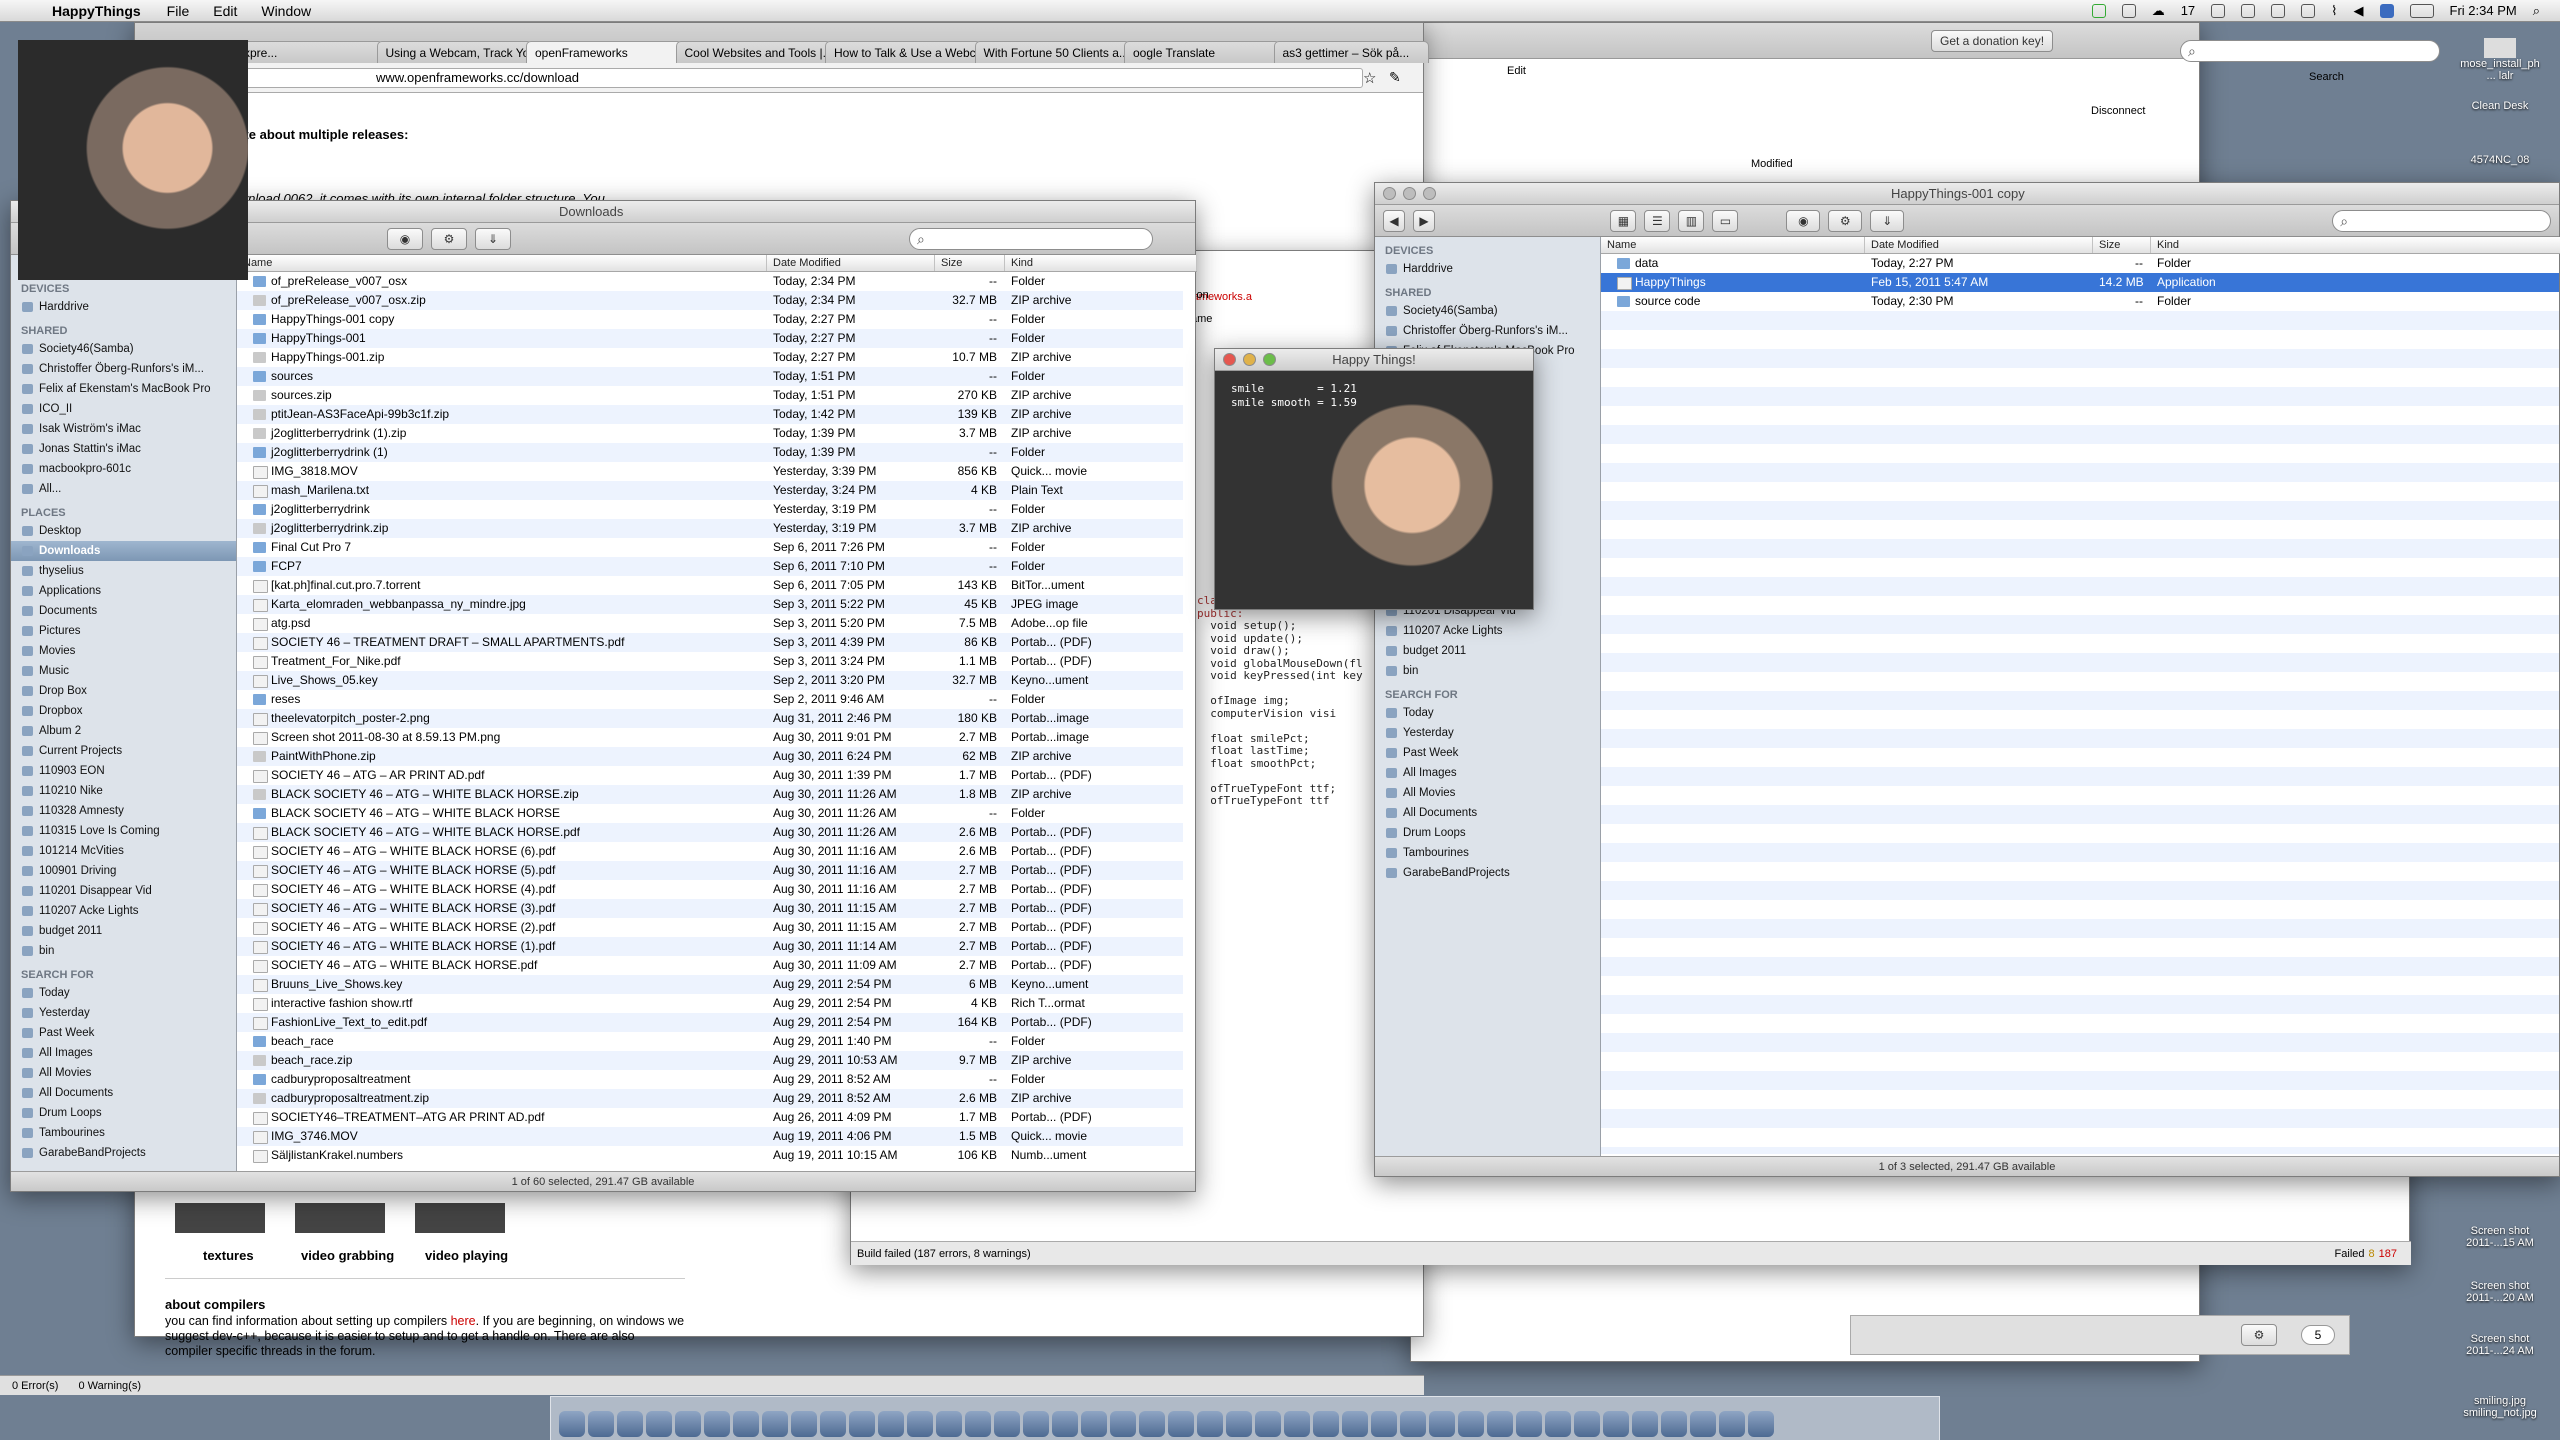  What do you see at coordinates (1369, 78) in the screenshot?
I see `star-icon: ☆` at bounding box center [1369, 78].